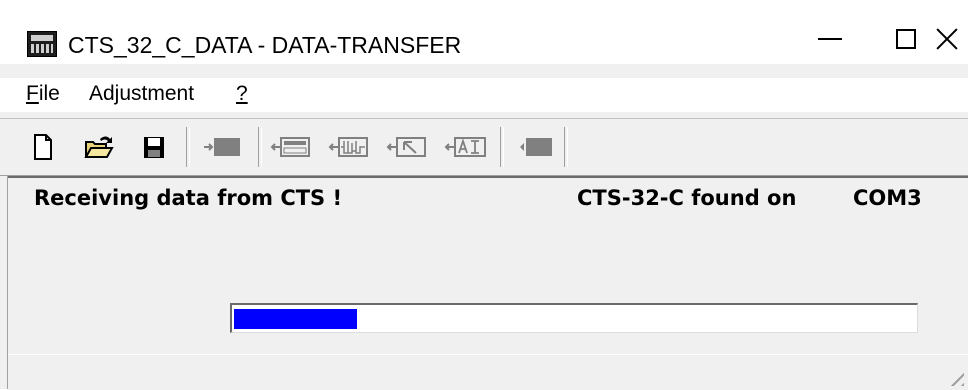  I want to click on receive-analog-icon, so click(465, 147).